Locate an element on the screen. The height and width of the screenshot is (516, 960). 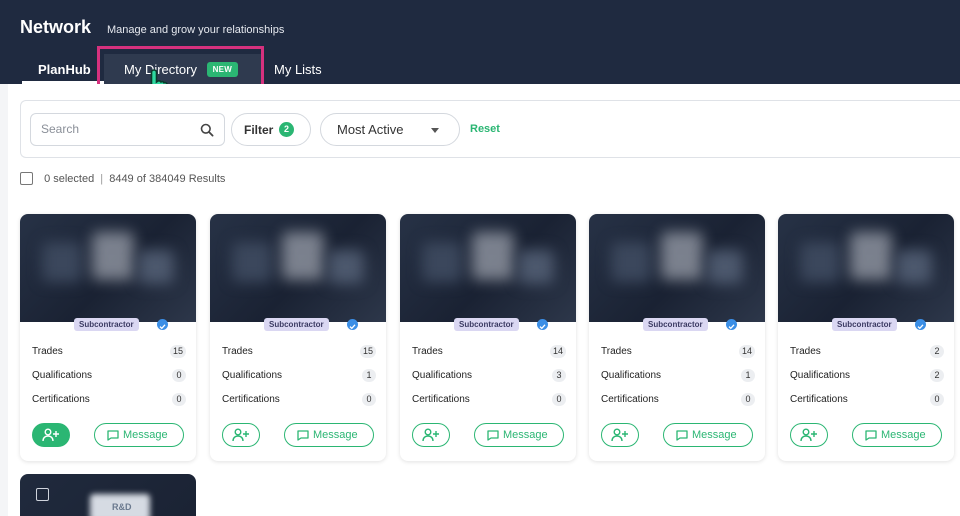
qualifications-count: 1 is located at coordinates (369, 375).